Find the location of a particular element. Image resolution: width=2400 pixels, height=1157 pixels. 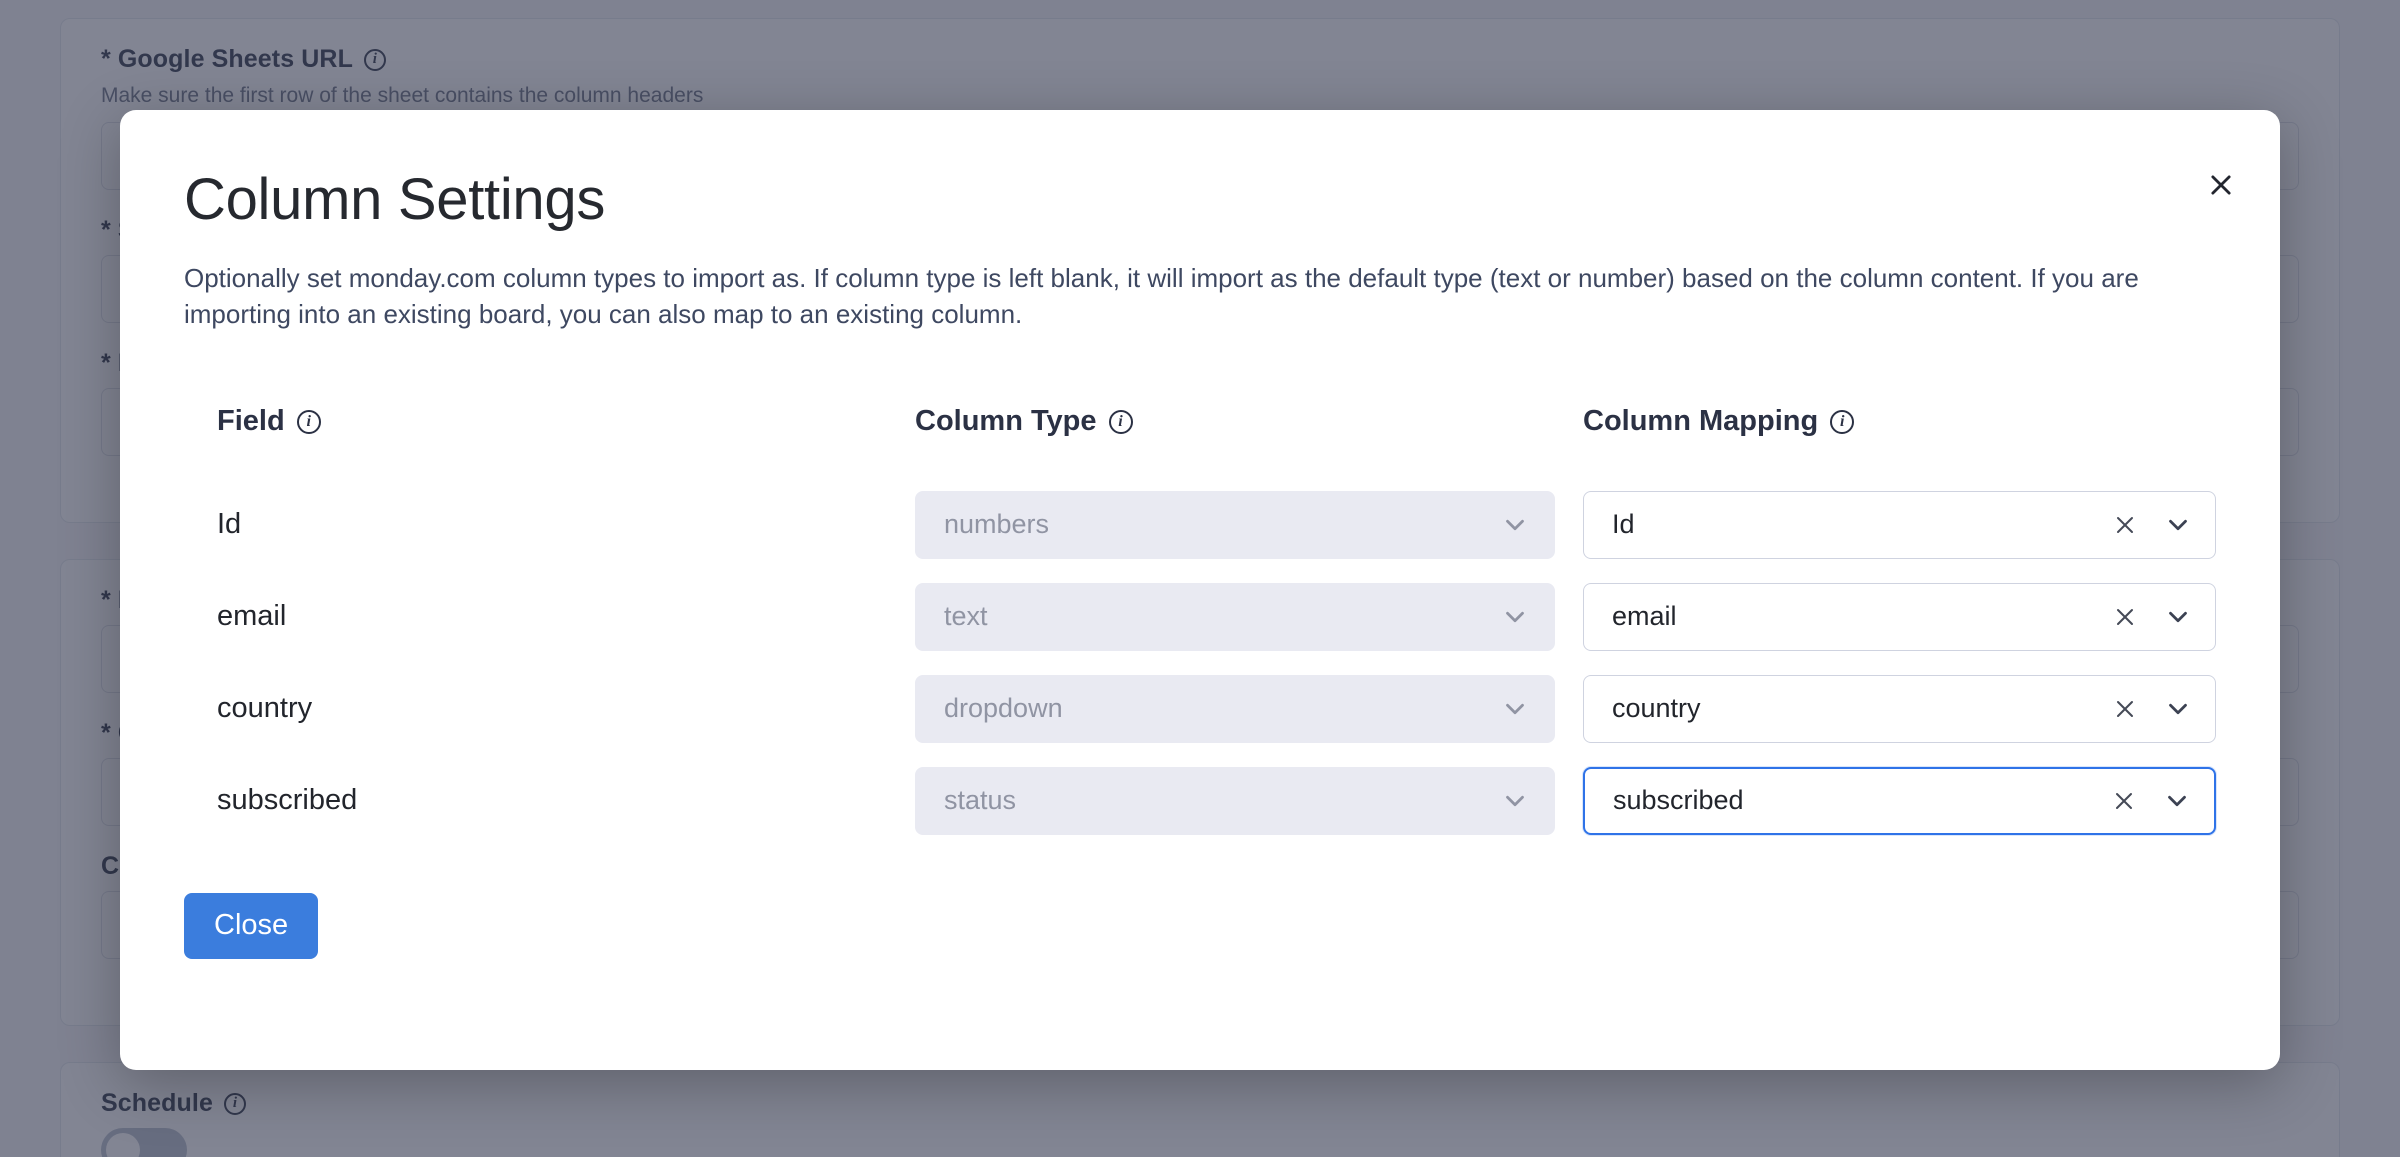

table-row: status is located at coordinates (1235, 801).